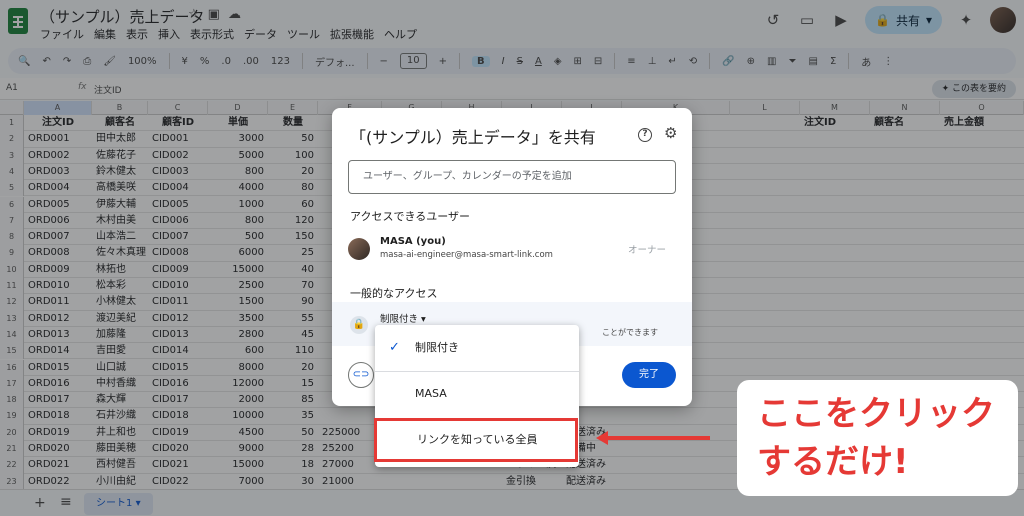  Describe the element at coordinates (658, 438) in the screenshot. I see `annotation-arrow` at that location.